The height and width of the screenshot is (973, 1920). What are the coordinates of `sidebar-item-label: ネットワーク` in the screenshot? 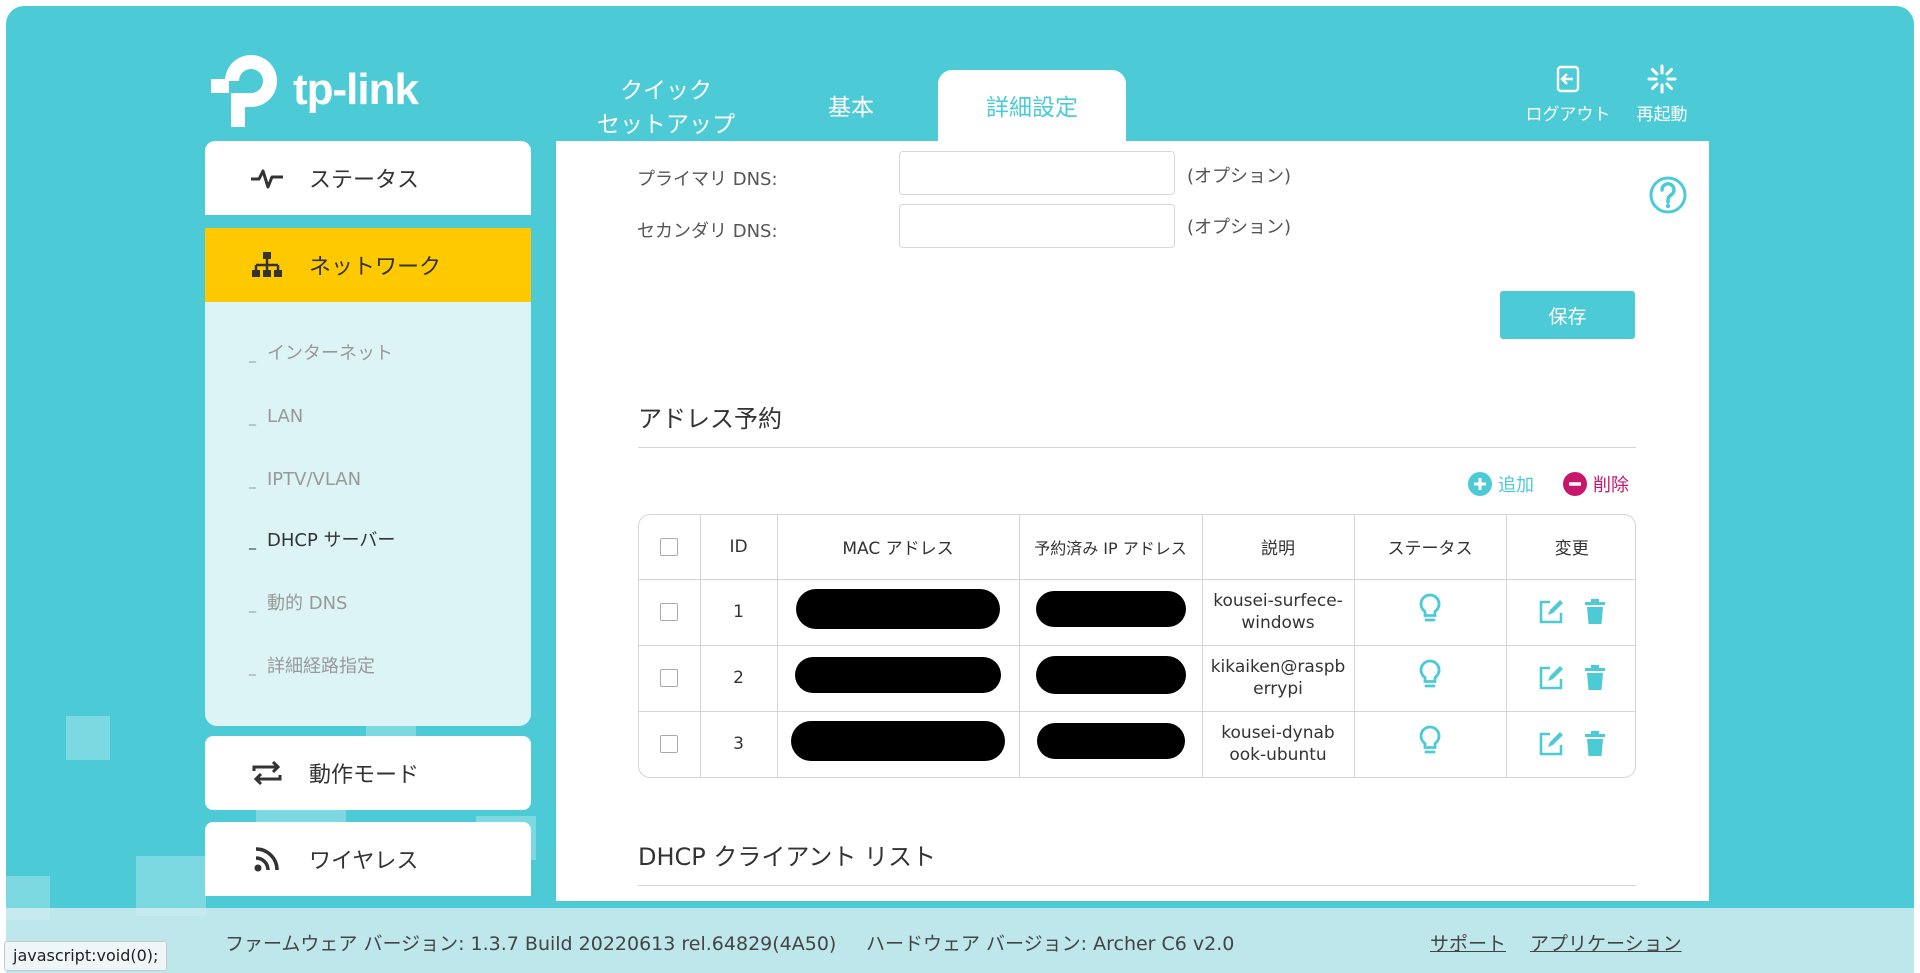 It's located at (375, 267).